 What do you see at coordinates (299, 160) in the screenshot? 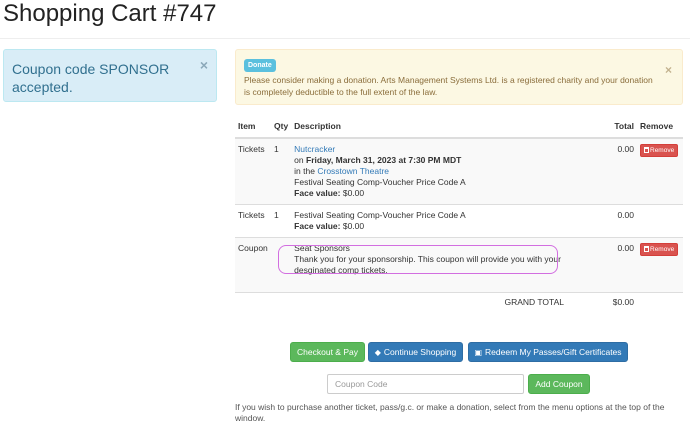
I see `date-prefix: on` at bounding box center [299, 160].